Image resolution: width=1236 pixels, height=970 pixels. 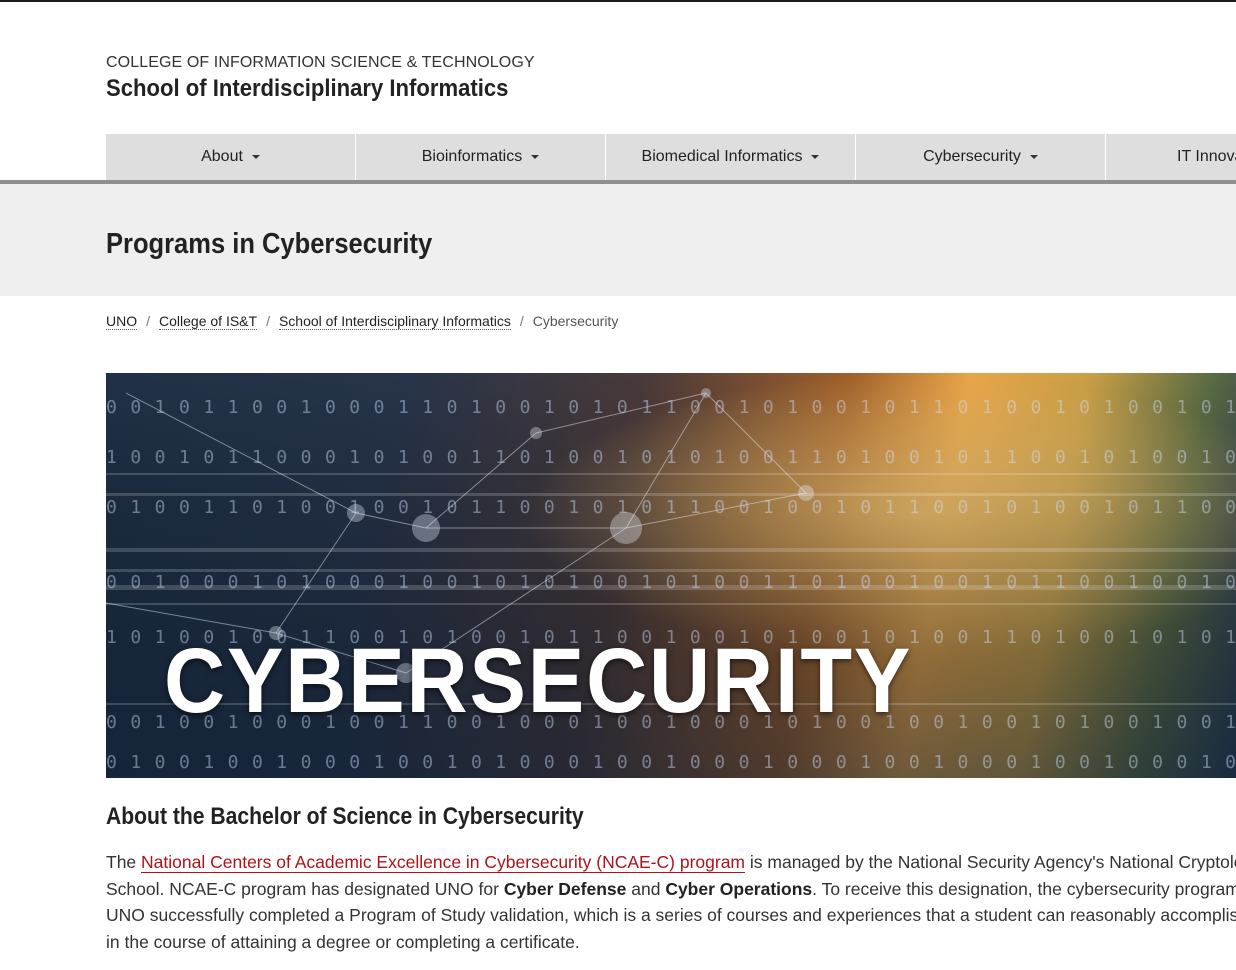 I want to click on title-band: Programs in Cybersecurity, so click(x=618, y=240).